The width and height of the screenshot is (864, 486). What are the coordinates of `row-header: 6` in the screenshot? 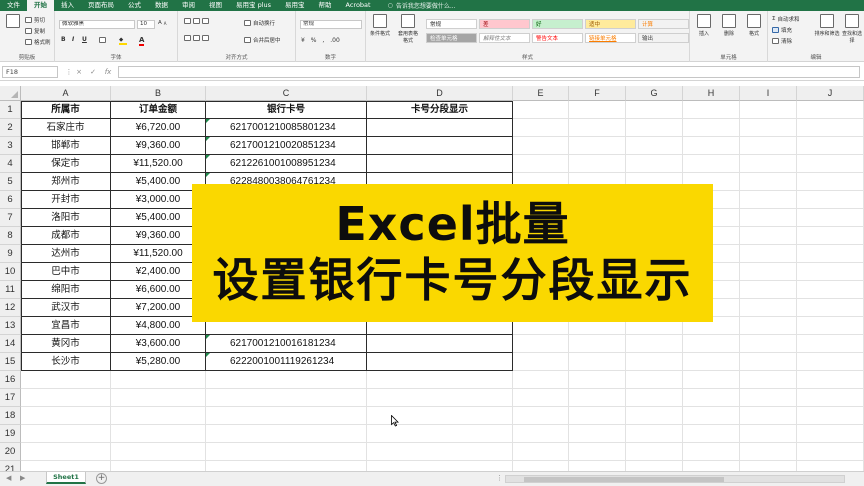 It's located at (10, 200).